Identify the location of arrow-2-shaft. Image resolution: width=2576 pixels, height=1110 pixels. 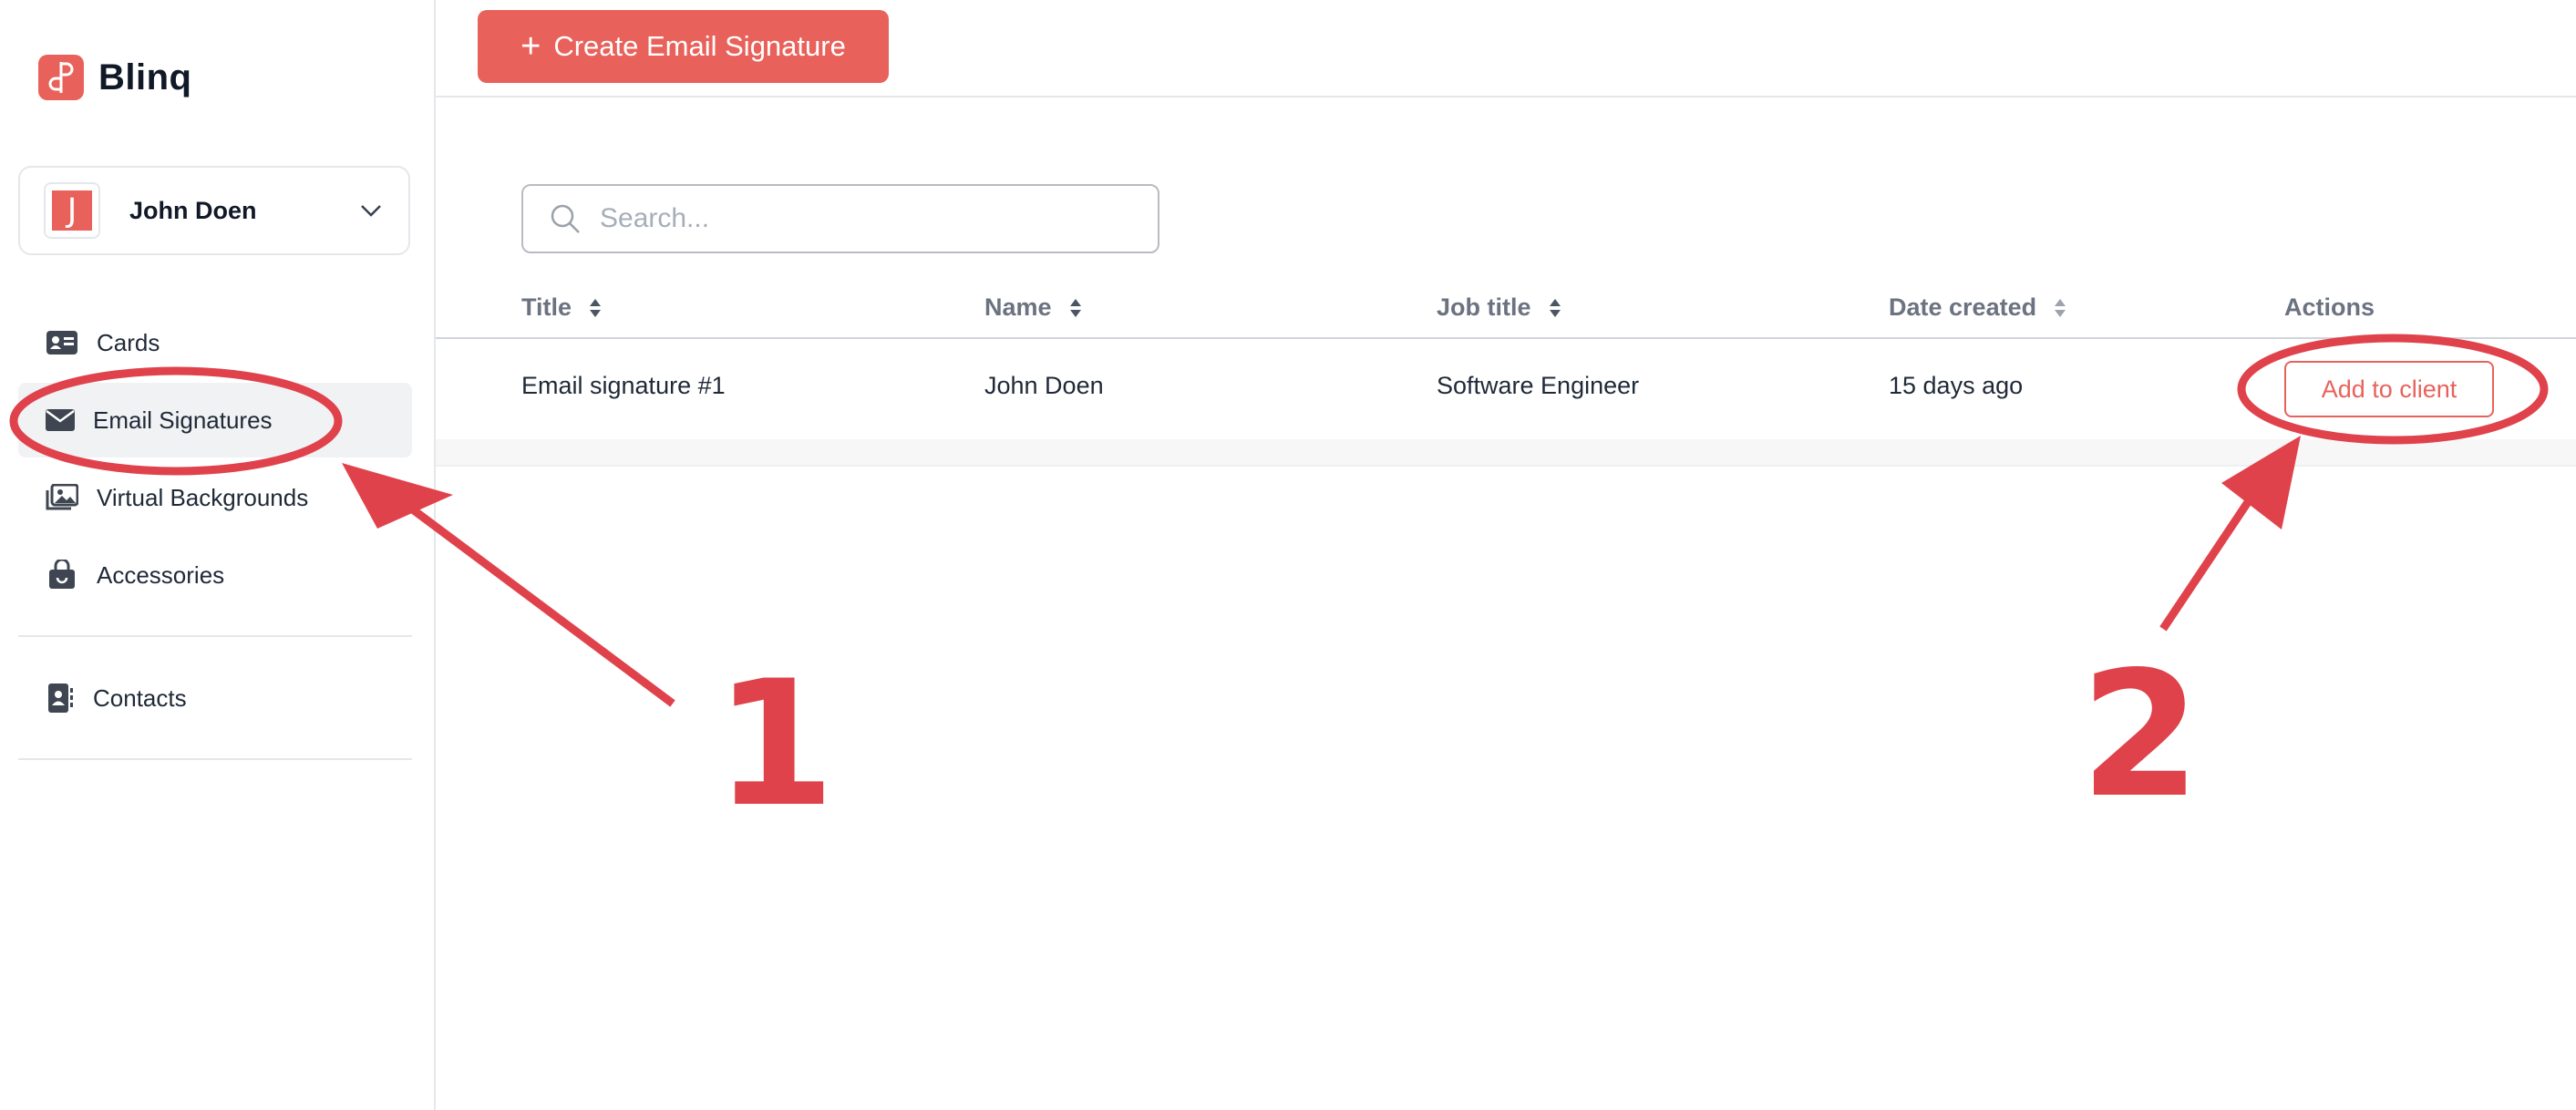
(2207, 563).